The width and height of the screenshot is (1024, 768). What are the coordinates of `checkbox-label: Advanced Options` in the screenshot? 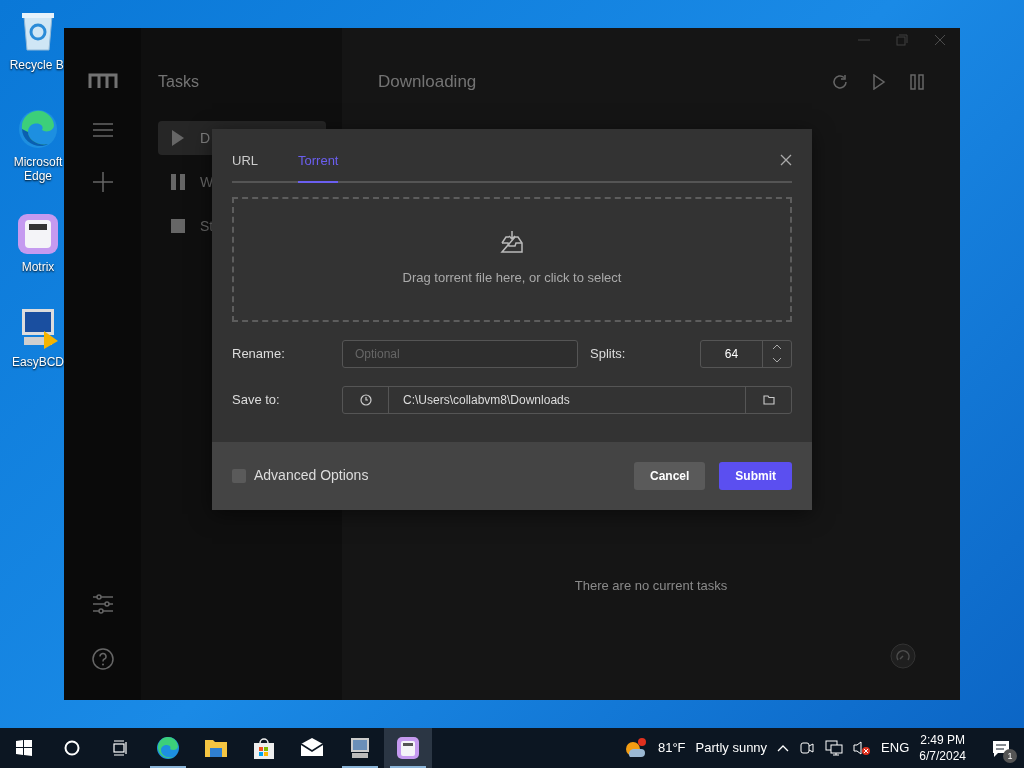 It's located at (311, 475).